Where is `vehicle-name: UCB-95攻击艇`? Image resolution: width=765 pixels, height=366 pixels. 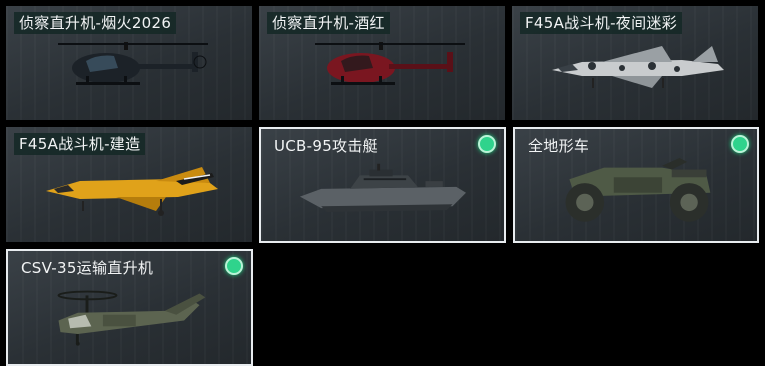 vehicle-name: UCB-95攻击艇 is located at coordinates (326, 146).